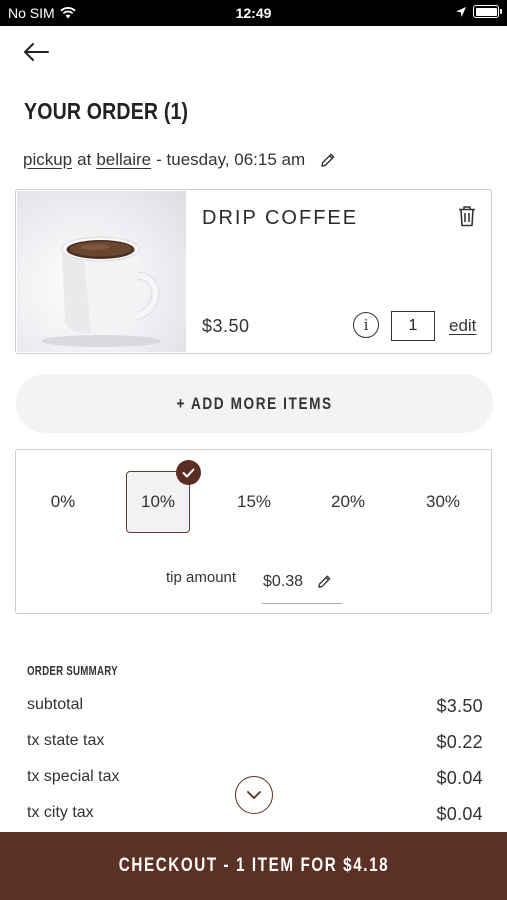 This screenshot has height=900, width=507. I want to click on tip-option-label: 0%, so click(63, 501).